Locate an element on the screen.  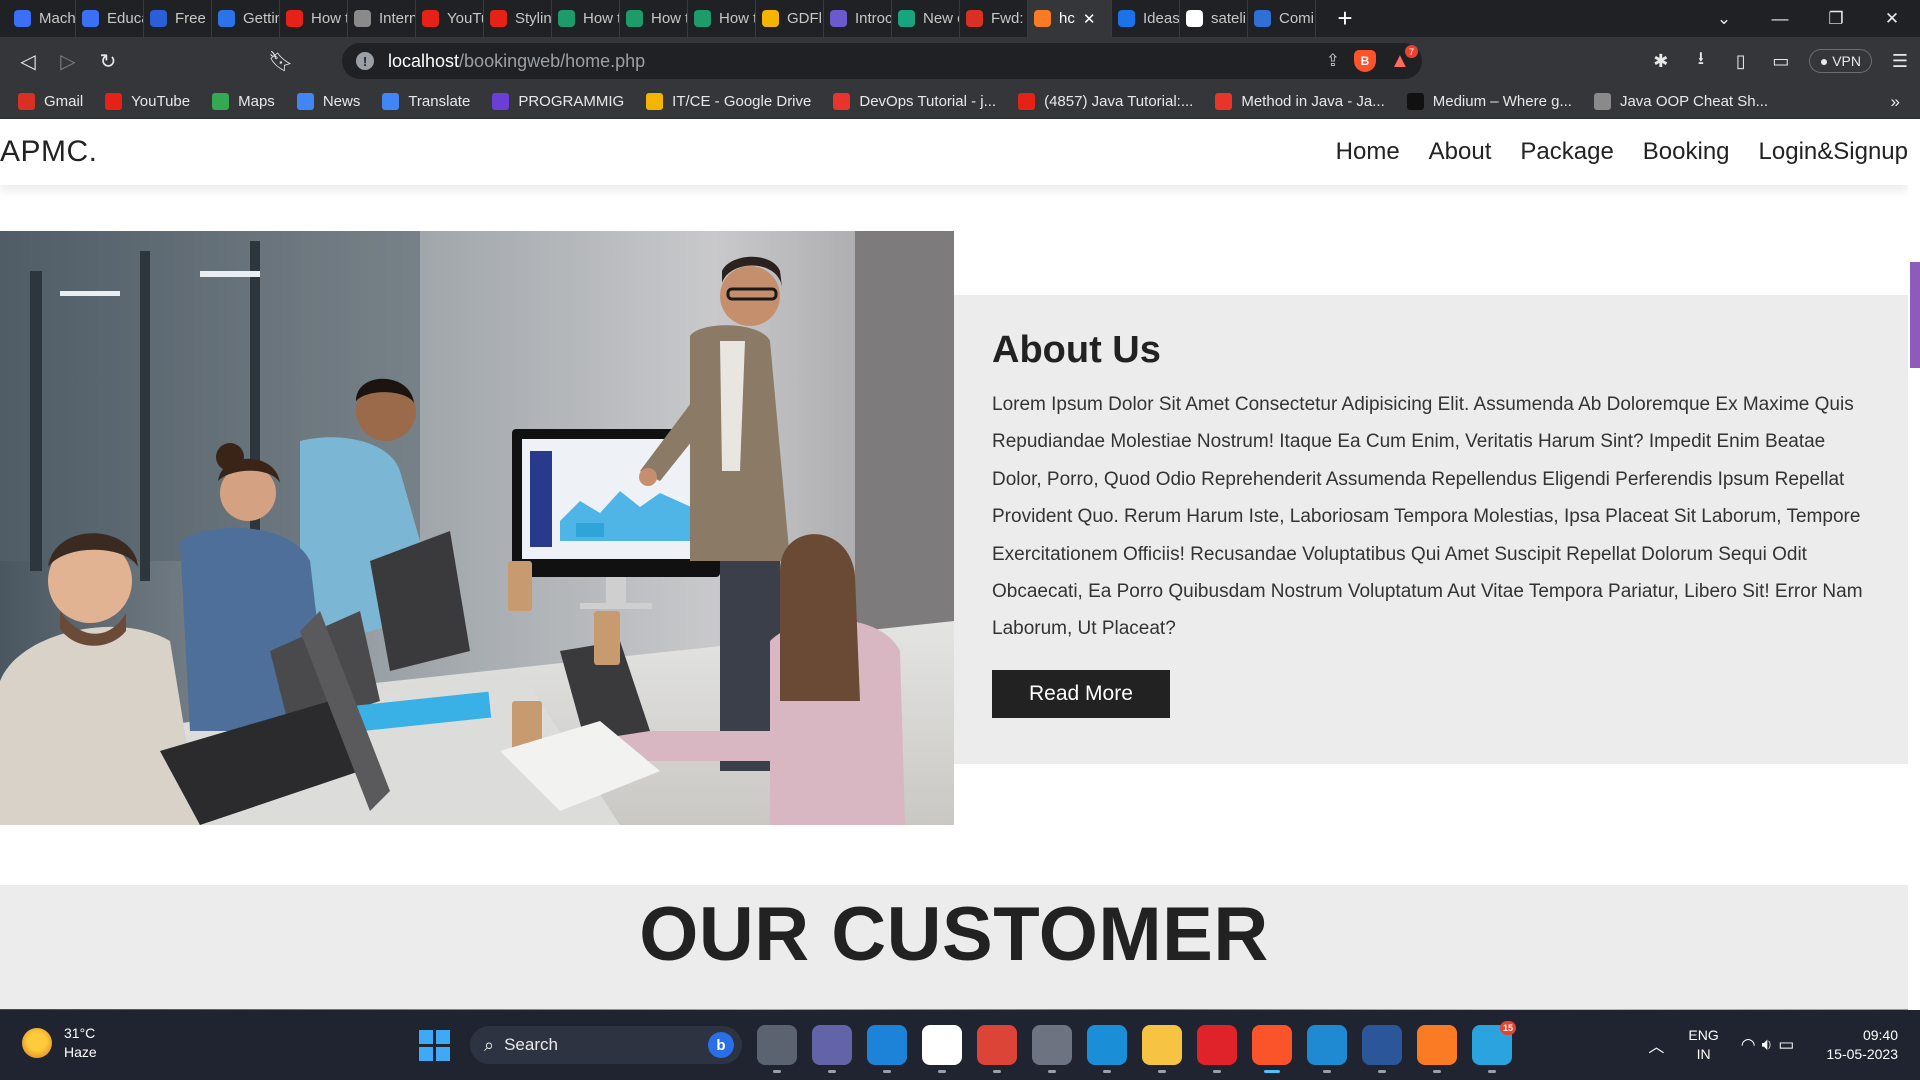
nav-package: Package is located at coordinates (1566, 152).